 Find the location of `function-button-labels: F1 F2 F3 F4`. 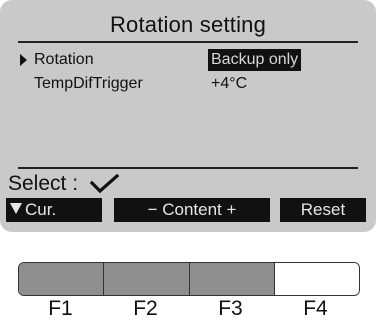

function-button-labels: F1 F2 F3 F4 is located at coordinates (188, 309).